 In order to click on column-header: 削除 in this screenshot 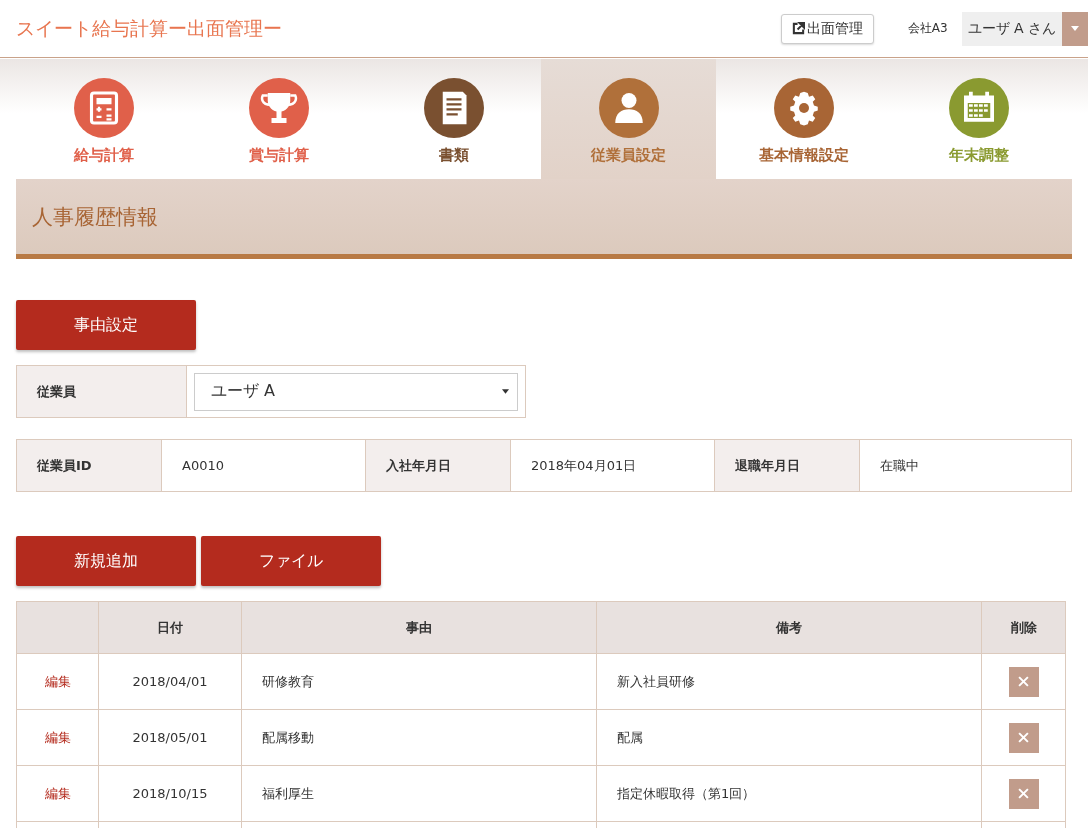, I will do `click(1023, 627)`.